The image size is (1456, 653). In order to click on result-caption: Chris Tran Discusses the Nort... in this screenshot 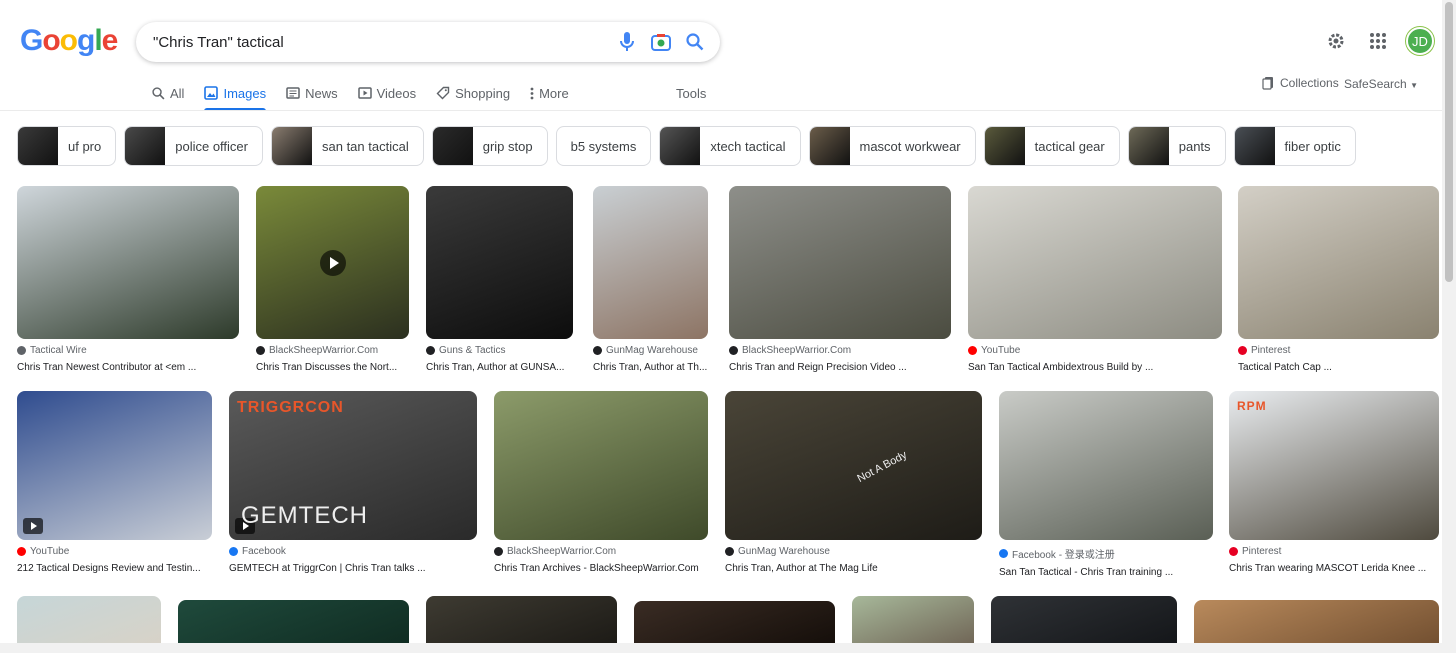, I will do `click(332, 367)`.